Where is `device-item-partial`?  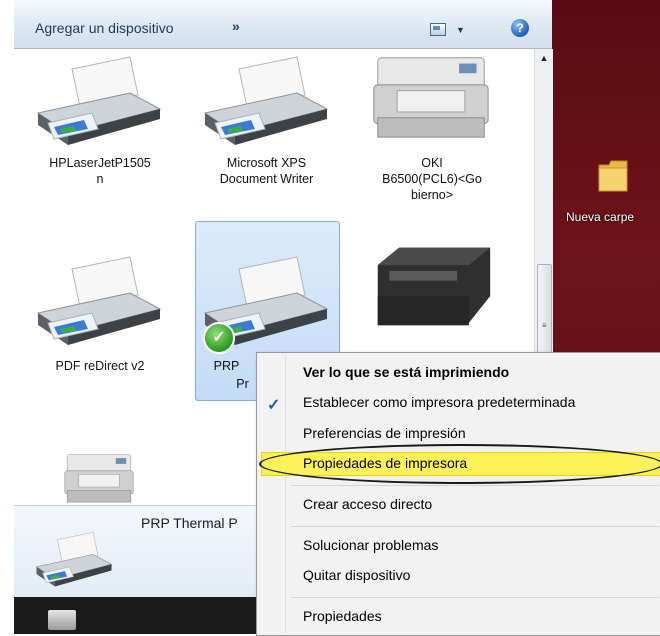 device-item-partial is located at coordinates (99, 477).